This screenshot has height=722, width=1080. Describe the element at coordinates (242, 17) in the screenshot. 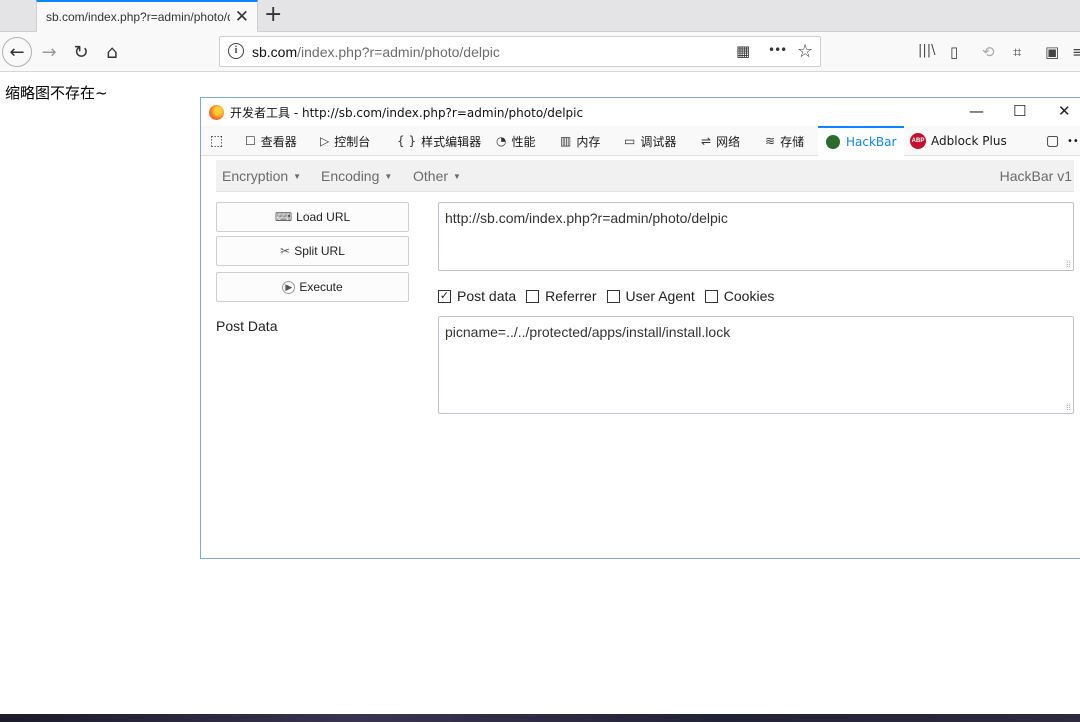

I see `tab-close-icon: ✕` at that location.